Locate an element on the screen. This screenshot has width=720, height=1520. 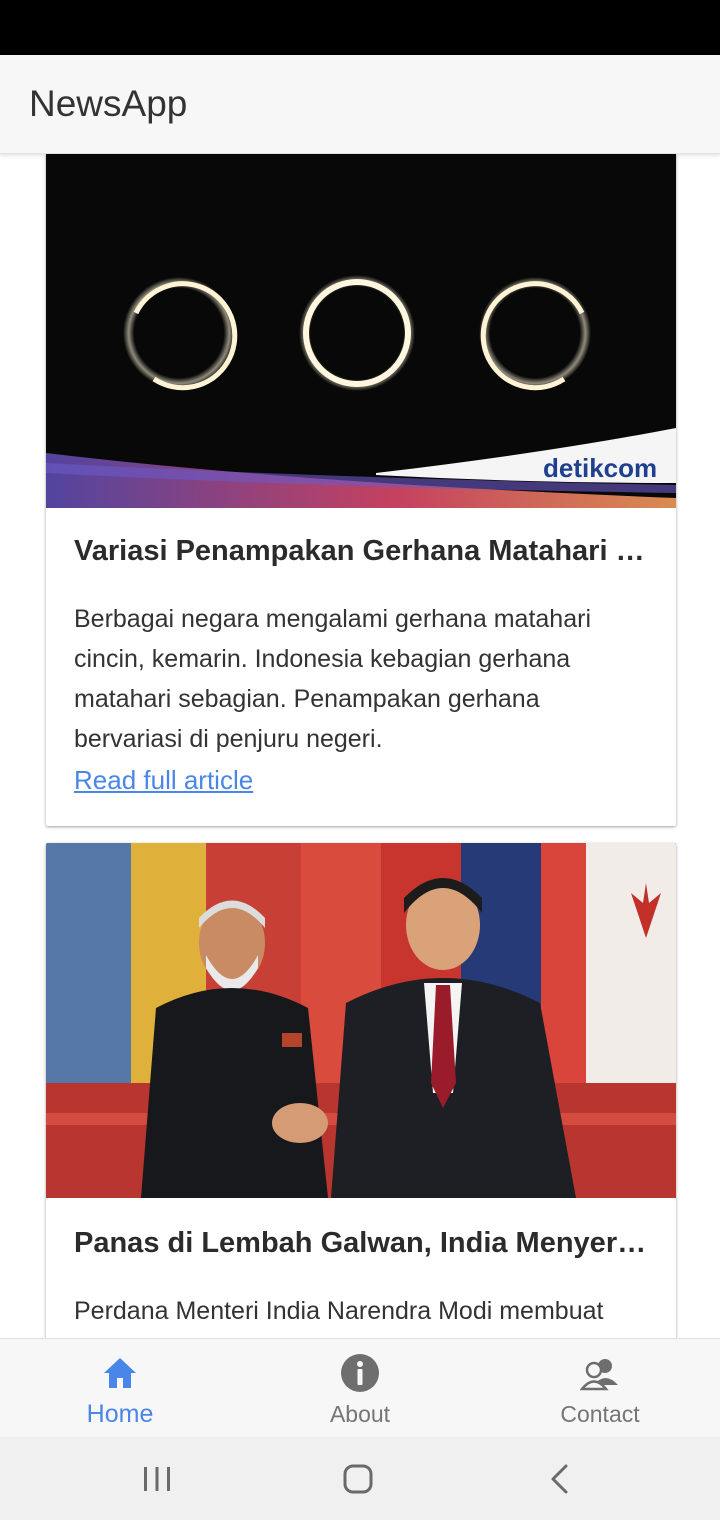
back-chevron-icon is located at coordinates (560, 1479).